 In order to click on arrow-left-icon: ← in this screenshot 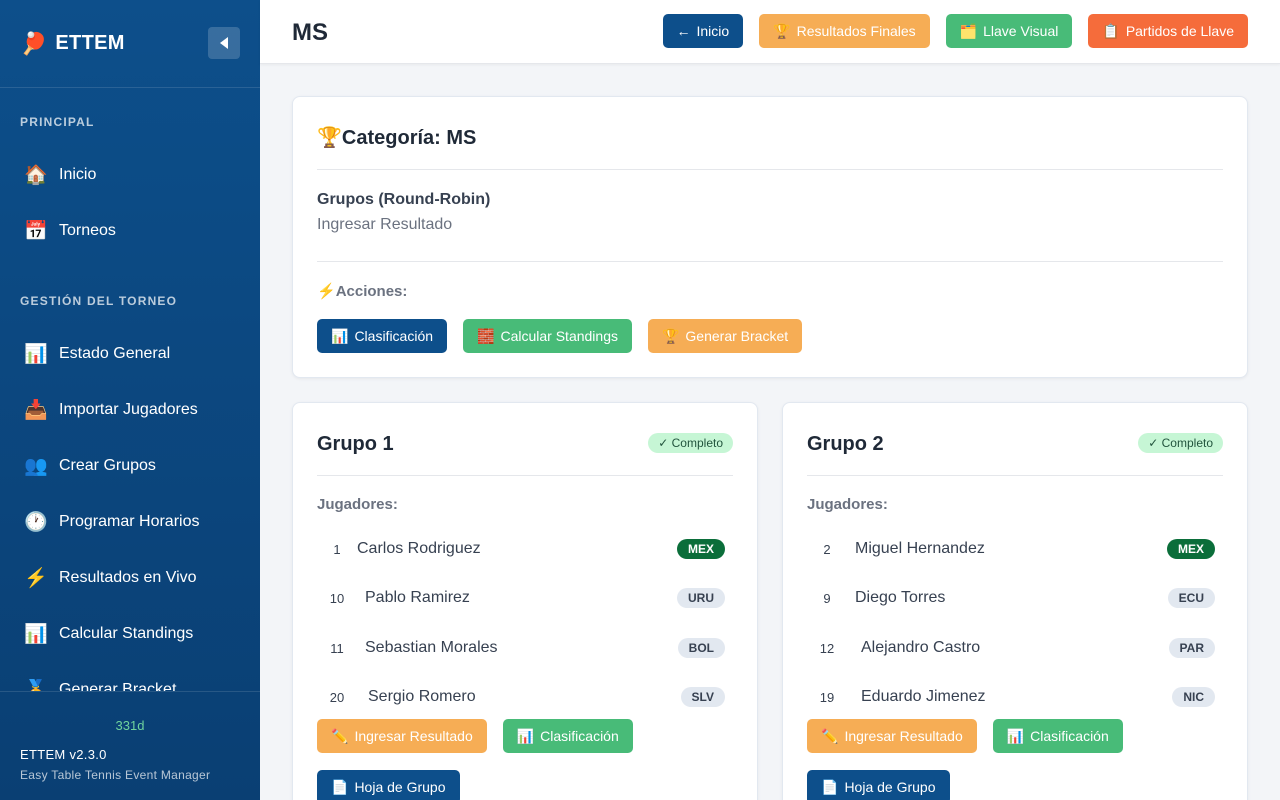, I will do `click(683, 31)`.